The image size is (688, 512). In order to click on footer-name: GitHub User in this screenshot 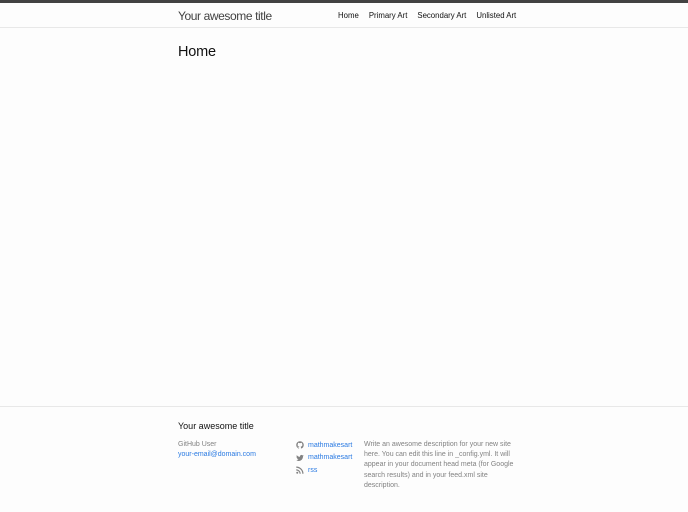, I will do `click(197, 444)`.